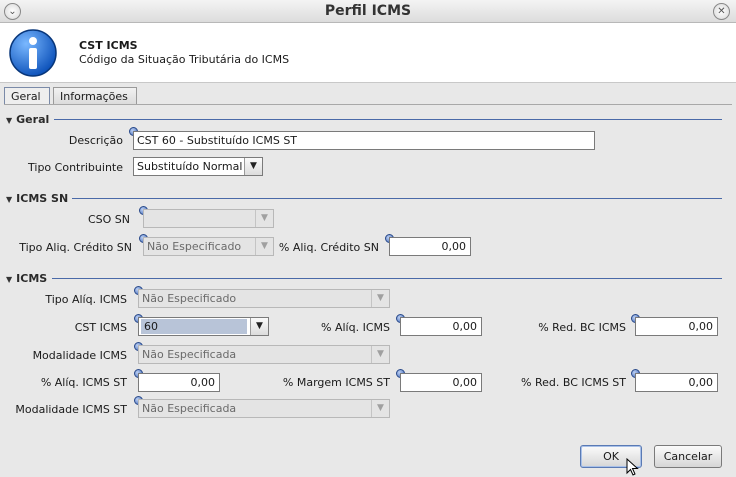  I want to click on modalidade-icms-st-select: Não Especificada ▼, so click(264, 408).